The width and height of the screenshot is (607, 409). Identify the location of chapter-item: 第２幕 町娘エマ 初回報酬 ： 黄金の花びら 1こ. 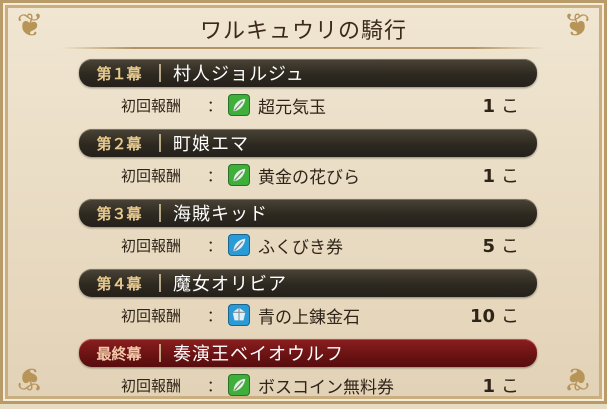
(308, 164).